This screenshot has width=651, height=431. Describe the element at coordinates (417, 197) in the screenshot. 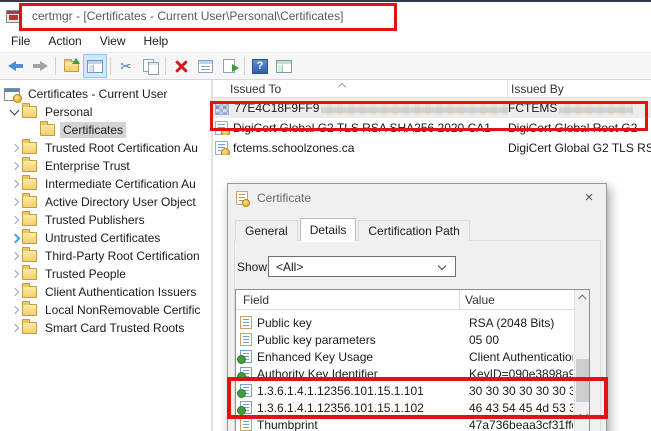

I see `dialog-title-bar: Certificate ×` at that location.